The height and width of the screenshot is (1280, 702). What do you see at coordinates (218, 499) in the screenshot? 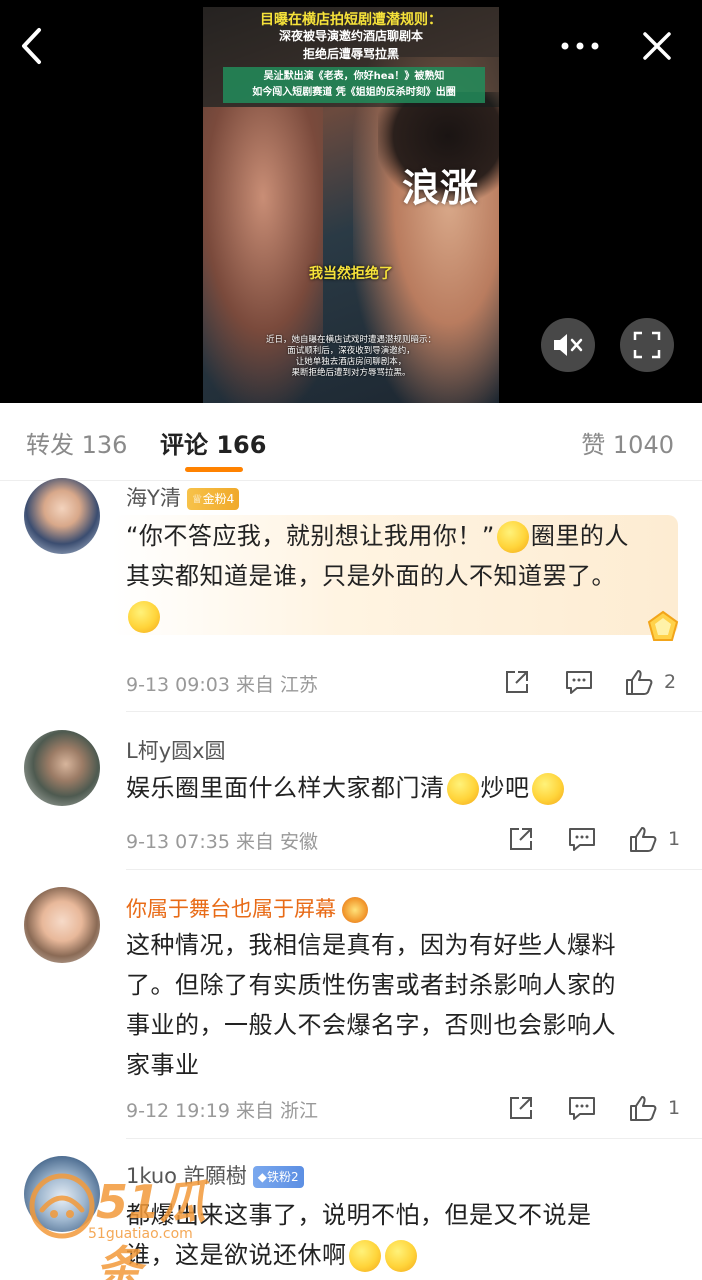
I see `fan-badge-label: 金粉4` at bounding box center [218, 499].